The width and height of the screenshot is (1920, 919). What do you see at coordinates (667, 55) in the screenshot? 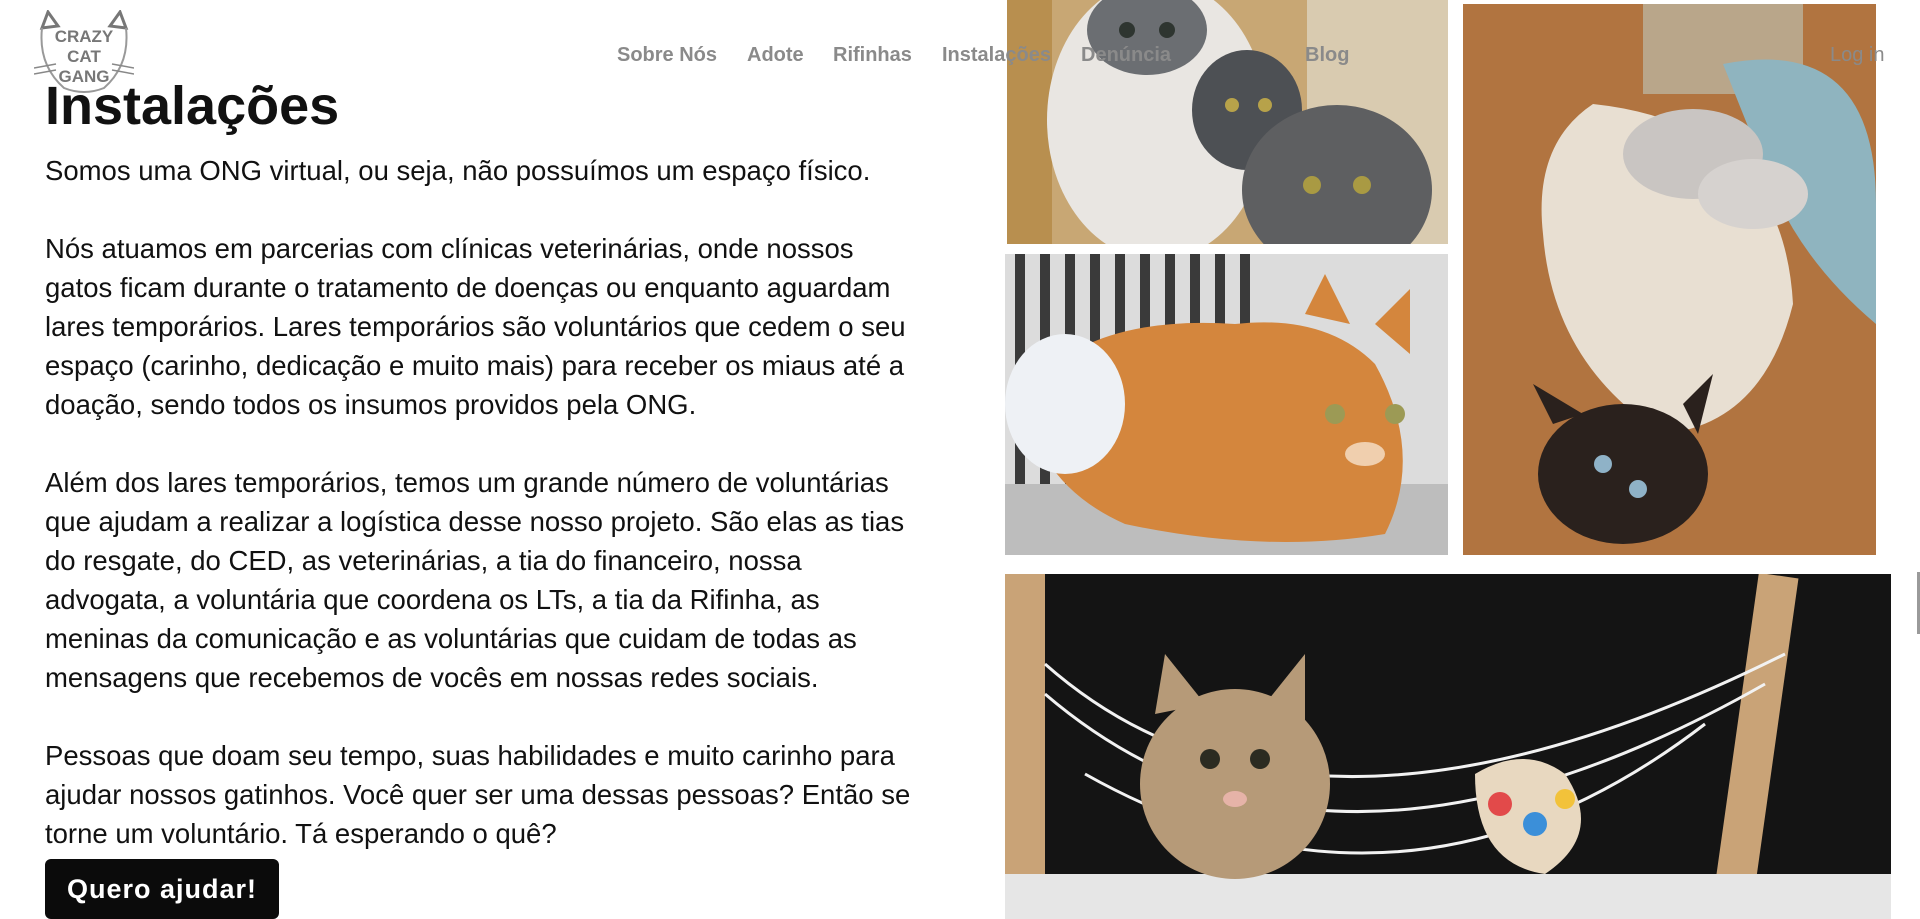
I see `nav-item-sobre-nos: Sobre Nós` at bounding box center [667, 55].